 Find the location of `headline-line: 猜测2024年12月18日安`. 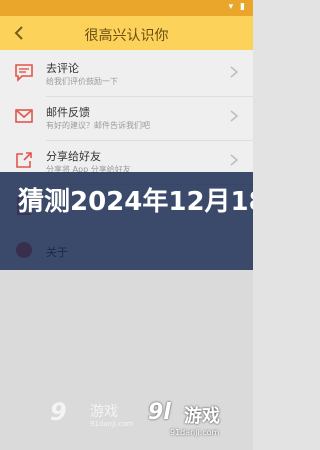

headline-line: 猜测2024年12月18日安 is located at coordinates (135, 202).